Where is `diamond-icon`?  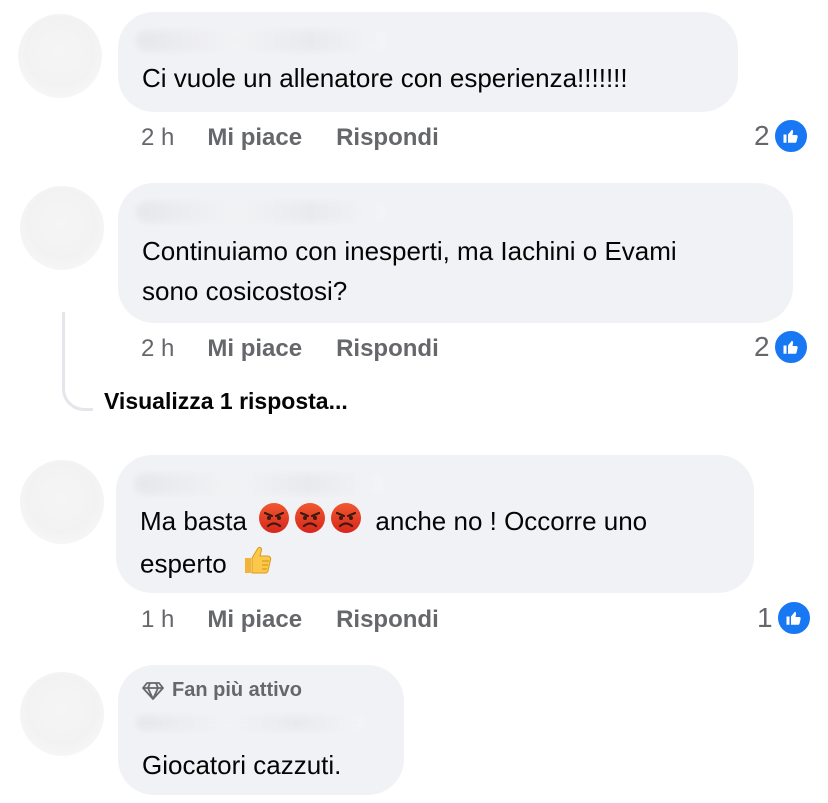
diamond-icon is located at coordinates (153, 691).